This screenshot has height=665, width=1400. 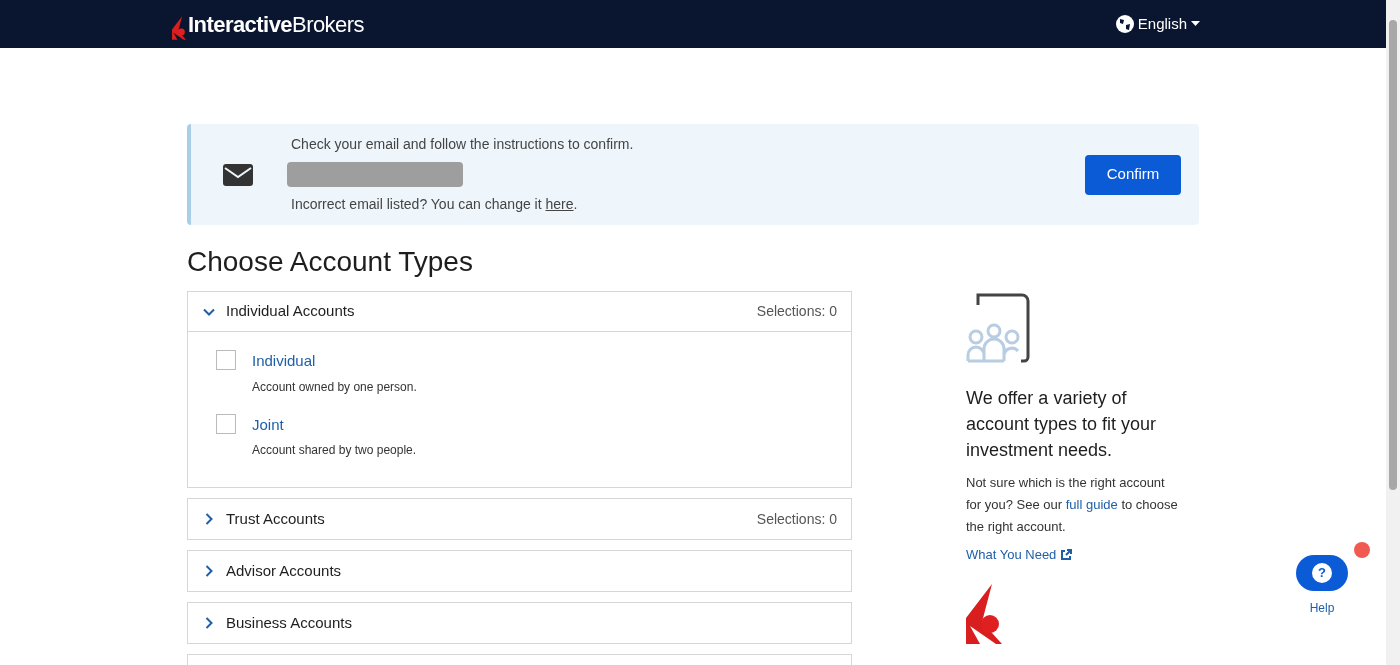 I want to click on page-title: Choose Account Types, so click(x=330, y=262).